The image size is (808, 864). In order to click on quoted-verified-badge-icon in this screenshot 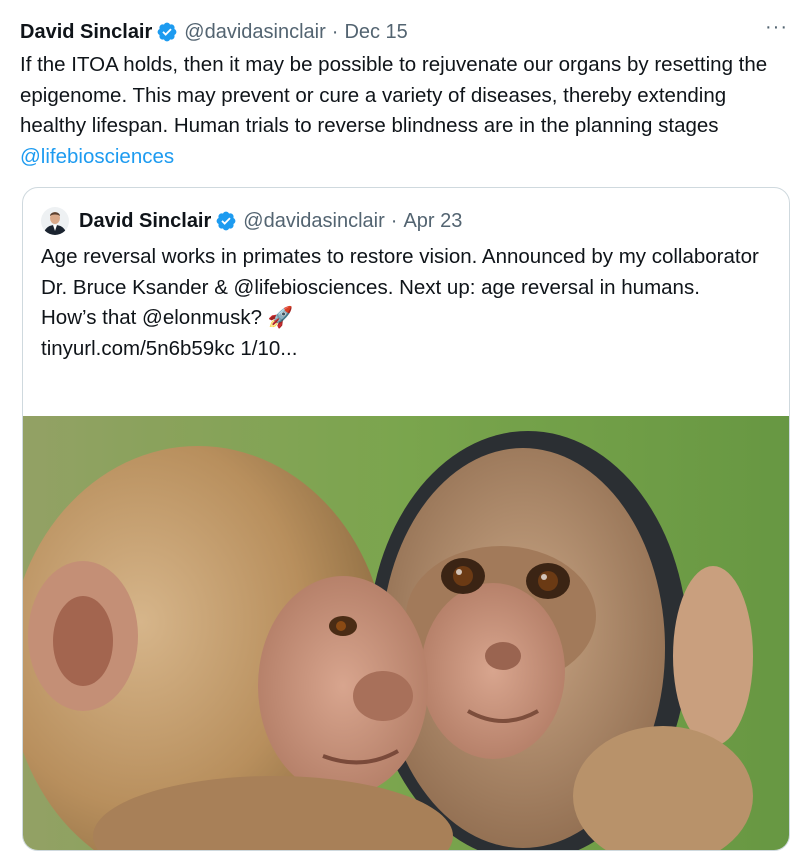, I will do `click(226, 221)`.